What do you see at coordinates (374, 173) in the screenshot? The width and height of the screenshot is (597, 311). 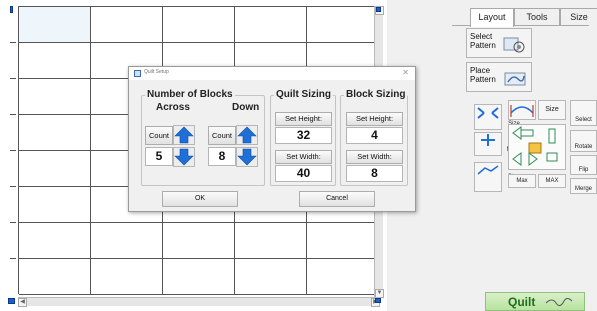 I see `block-width-value: 8` at bounding box center [374, 173].